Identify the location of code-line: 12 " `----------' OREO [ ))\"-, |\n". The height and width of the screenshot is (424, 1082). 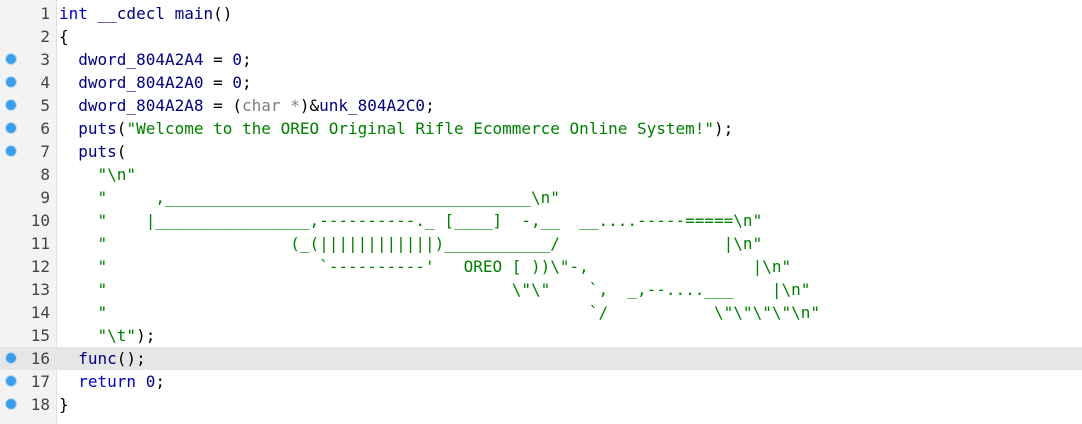
(541, 266).